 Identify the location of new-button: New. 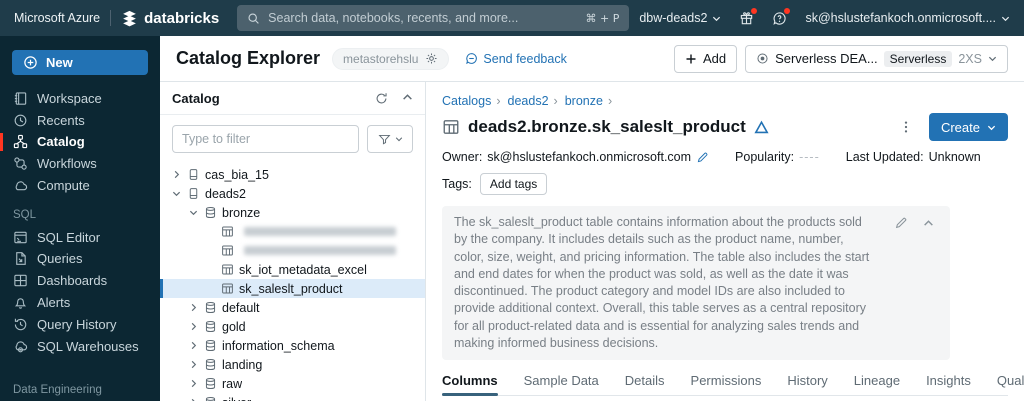
(80, 63).